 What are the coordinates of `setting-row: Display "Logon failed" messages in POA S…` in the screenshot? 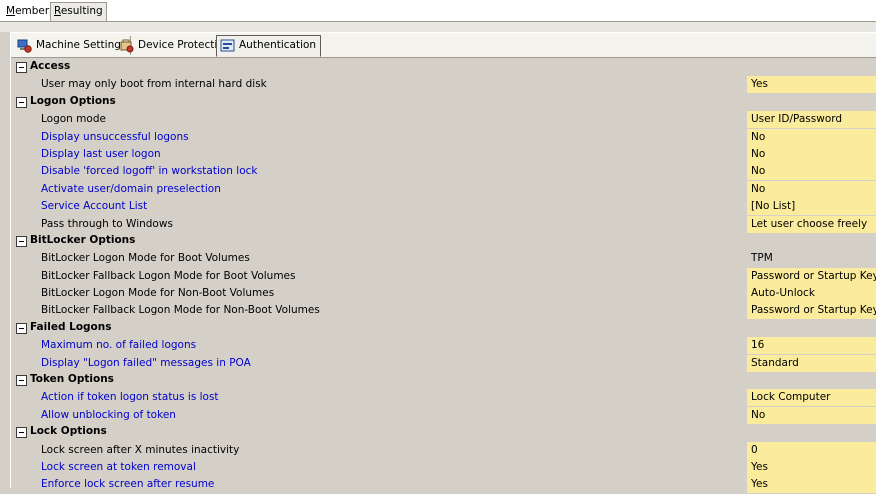 It's located at (446, 363).